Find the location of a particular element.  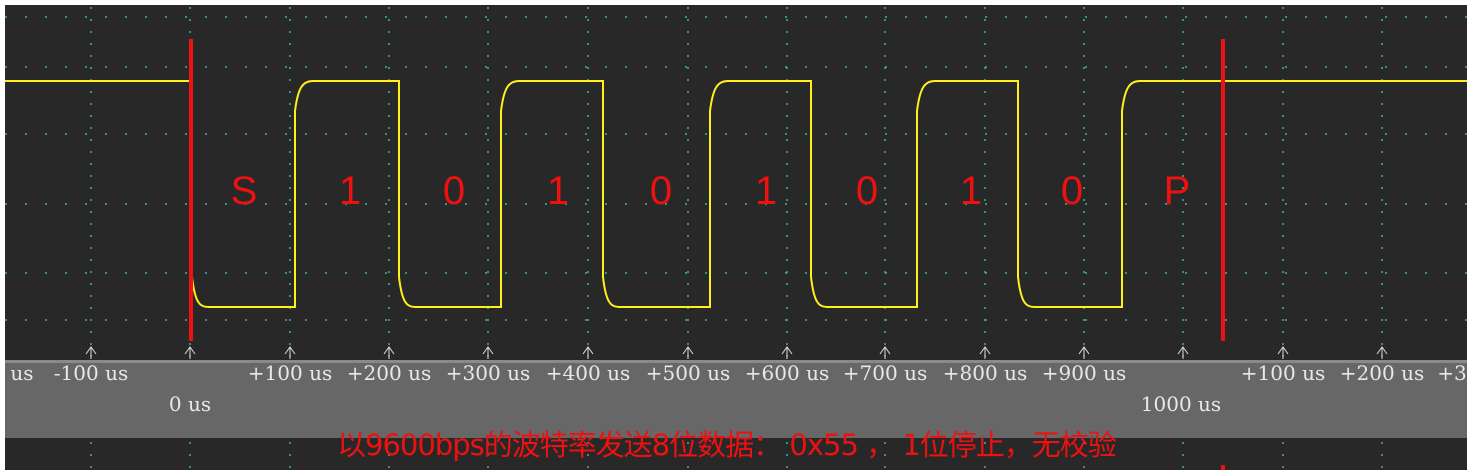

bit-label-5: 1 is located at coordinates (766, 191).